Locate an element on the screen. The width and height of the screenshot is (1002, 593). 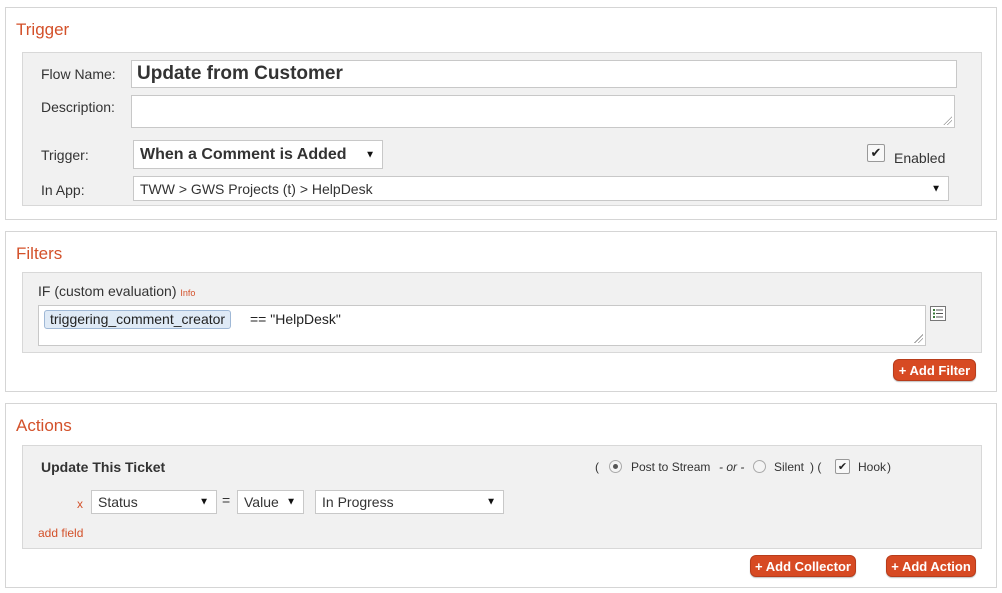
if-label: IF (custom evaluation) Info is located at coordinates (116, 291).